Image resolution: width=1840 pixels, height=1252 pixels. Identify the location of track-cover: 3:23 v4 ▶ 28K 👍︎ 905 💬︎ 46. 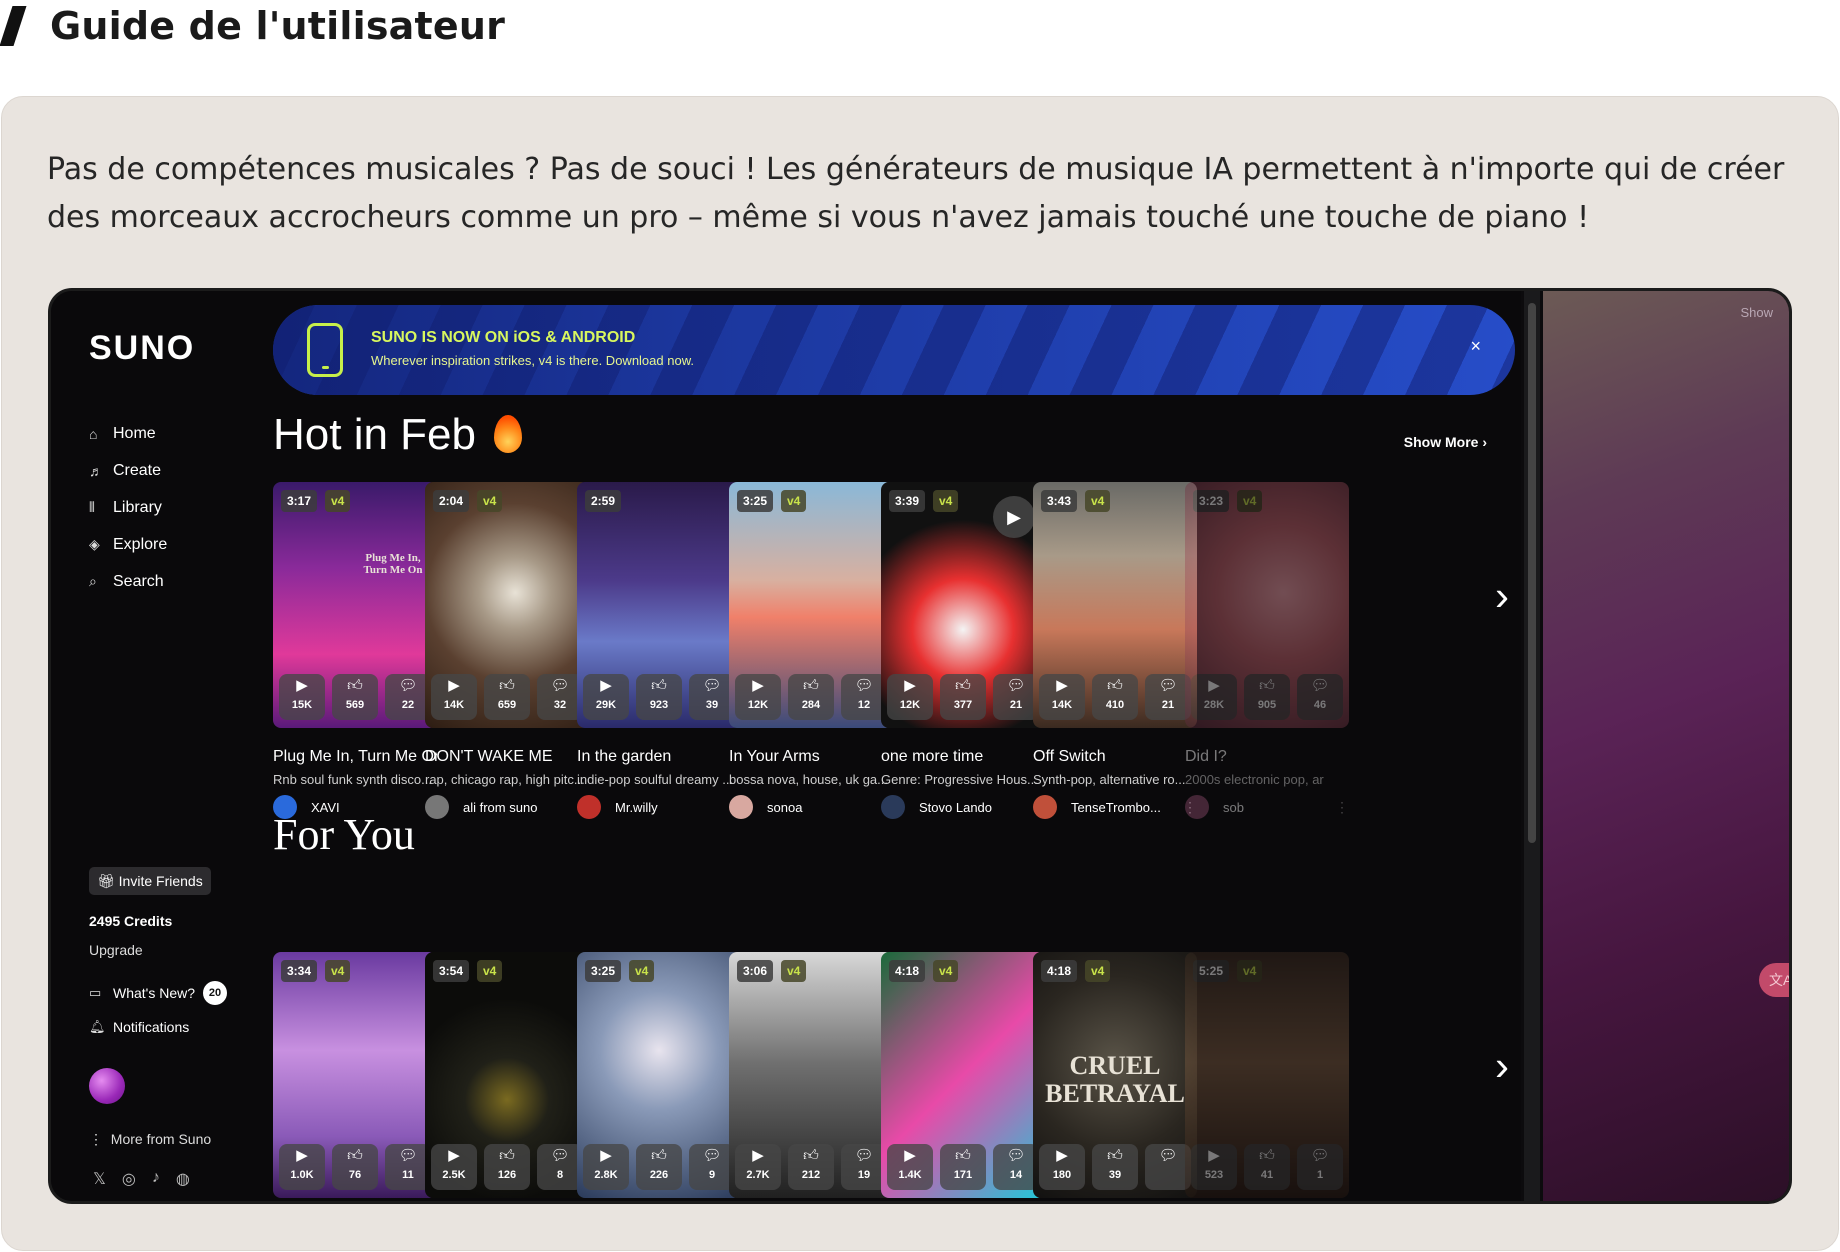
(1267, 605).